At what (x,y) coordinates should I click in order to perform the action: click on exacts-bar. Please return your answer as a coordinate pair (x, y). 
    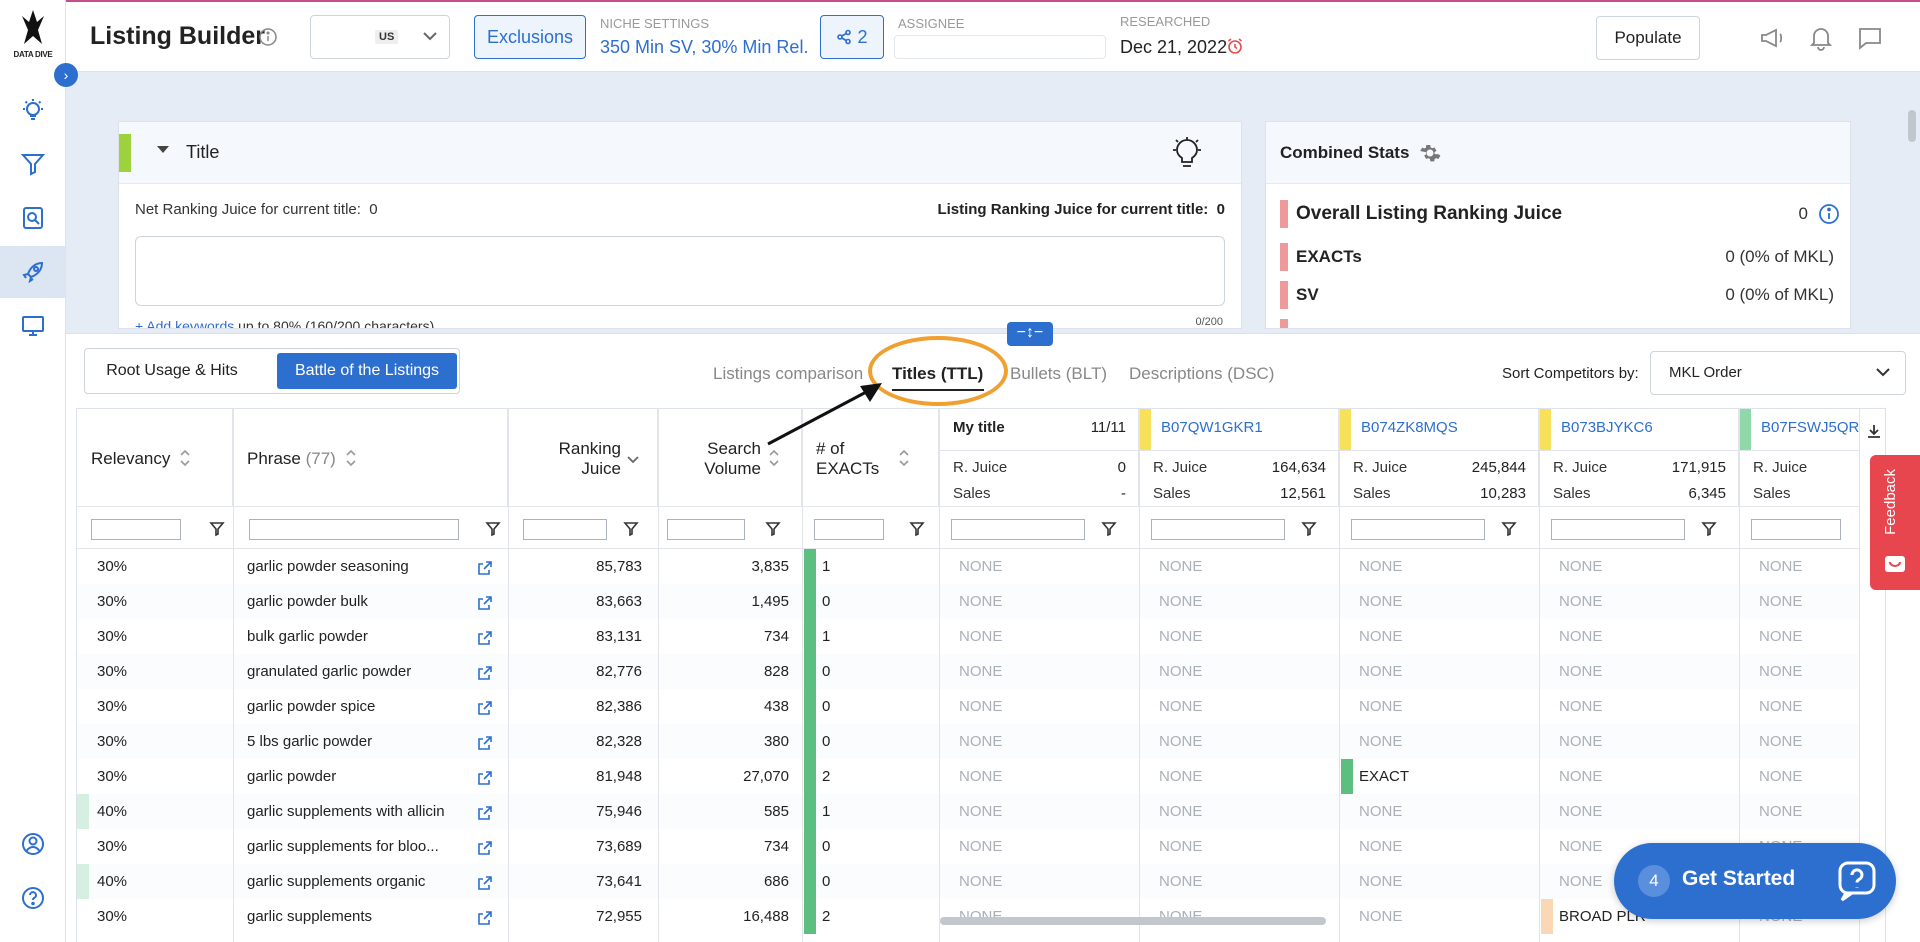
    Looking at the image, I should click on (810, 916).